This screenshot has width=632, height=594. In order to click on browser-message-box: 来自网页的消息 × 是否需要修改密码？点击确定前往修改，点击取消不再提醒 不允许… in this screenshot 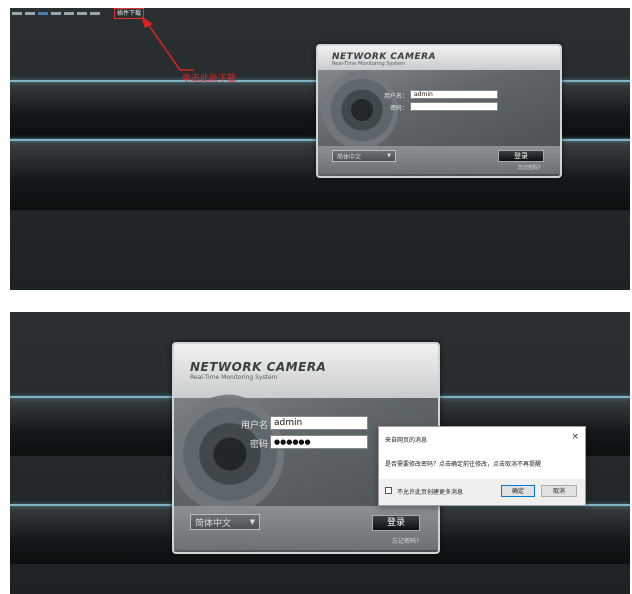, I will do `click(482, 466)`.